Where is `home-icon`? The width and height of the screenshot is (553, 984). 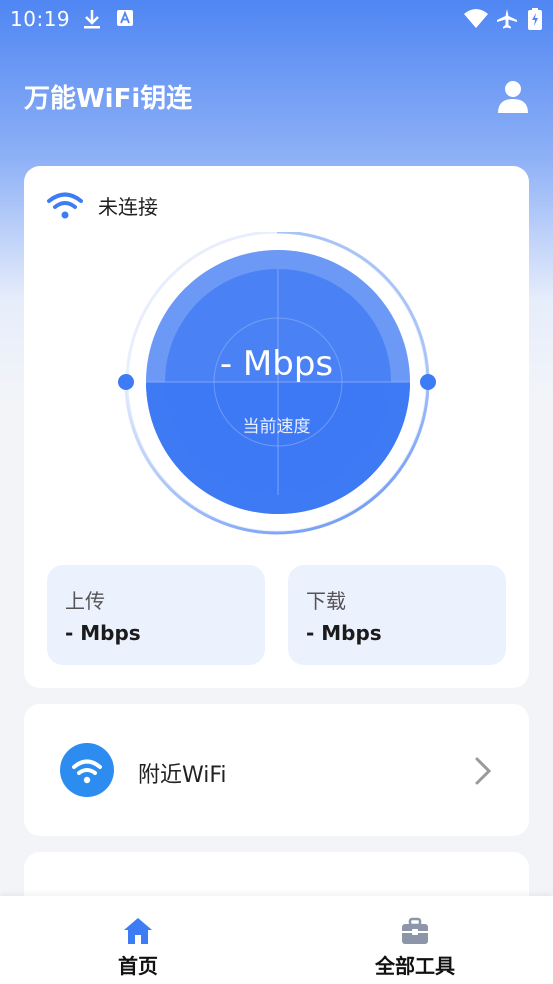 home-icon is located at coordinates (138, 931).